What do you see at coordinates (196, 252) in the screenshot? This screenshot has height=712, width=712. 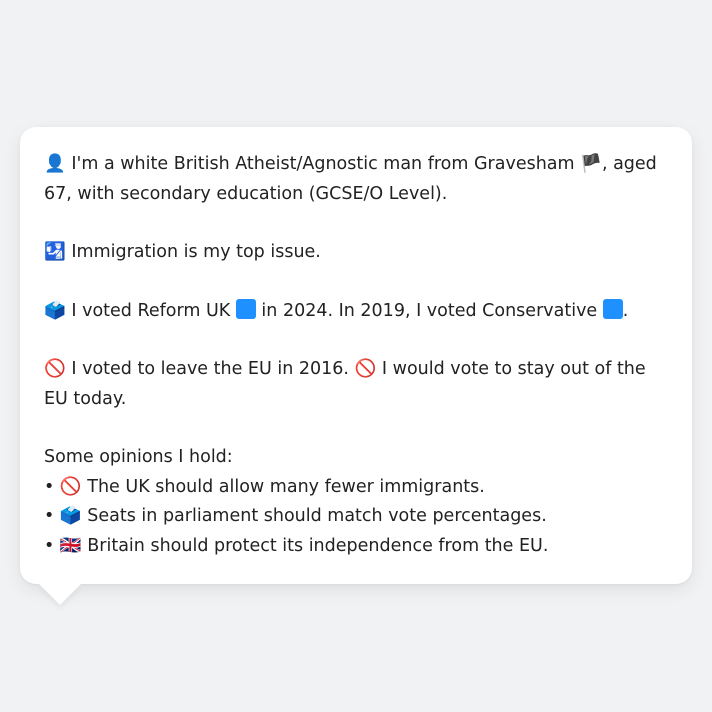 I see `top-issue-text: Immigration is my top issue.` at bounding box center [196, 252].